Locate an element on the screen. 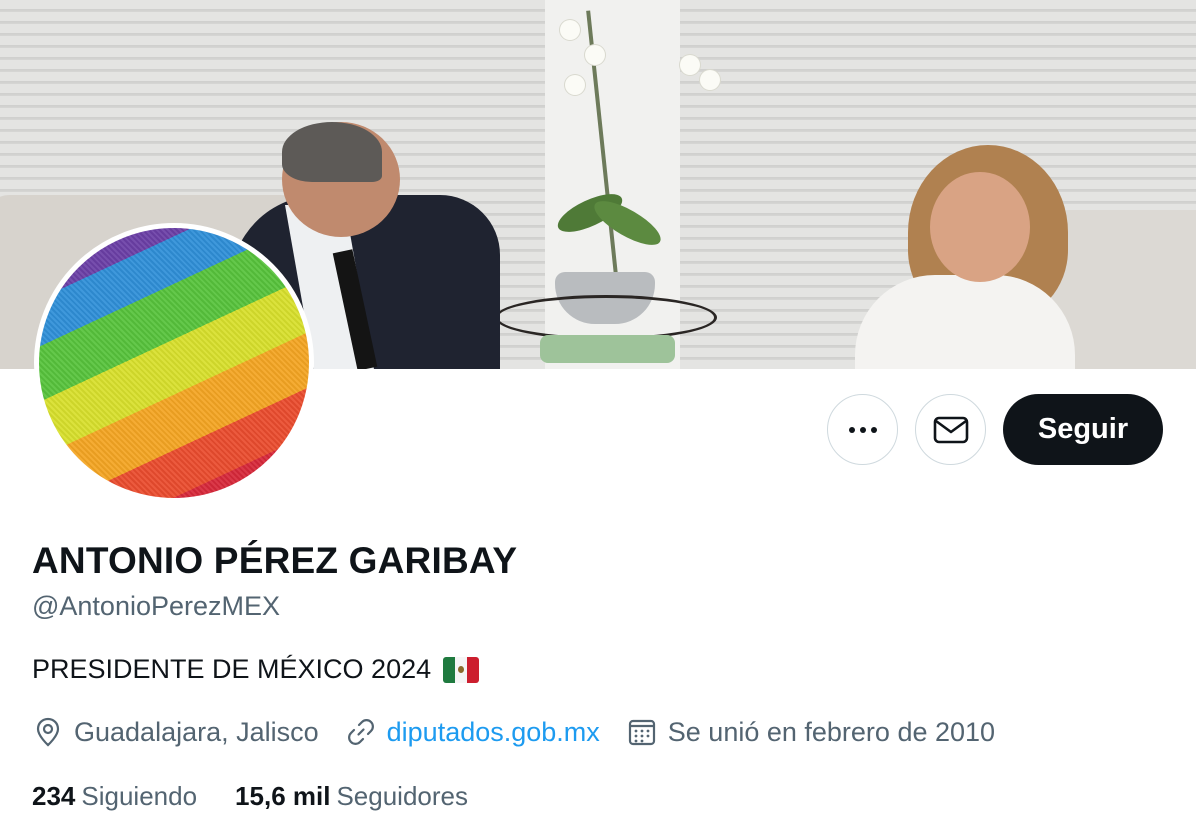 This screenshot has height=832, width=1196. following-count: 234 is located at coordinates (54, 796).